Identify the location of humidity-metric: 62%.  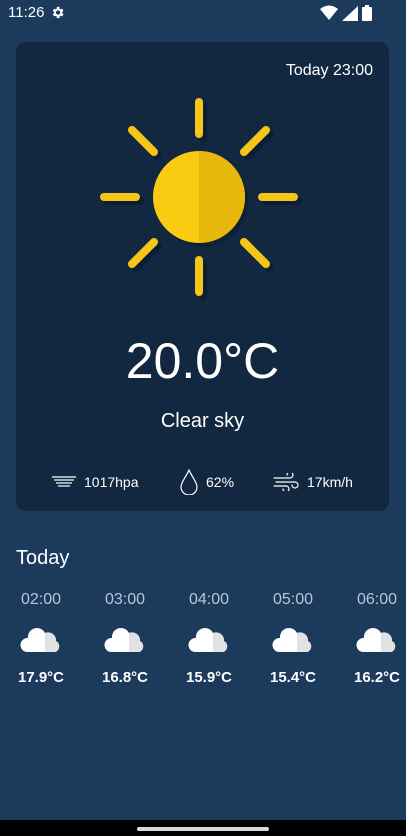
(207, 482).